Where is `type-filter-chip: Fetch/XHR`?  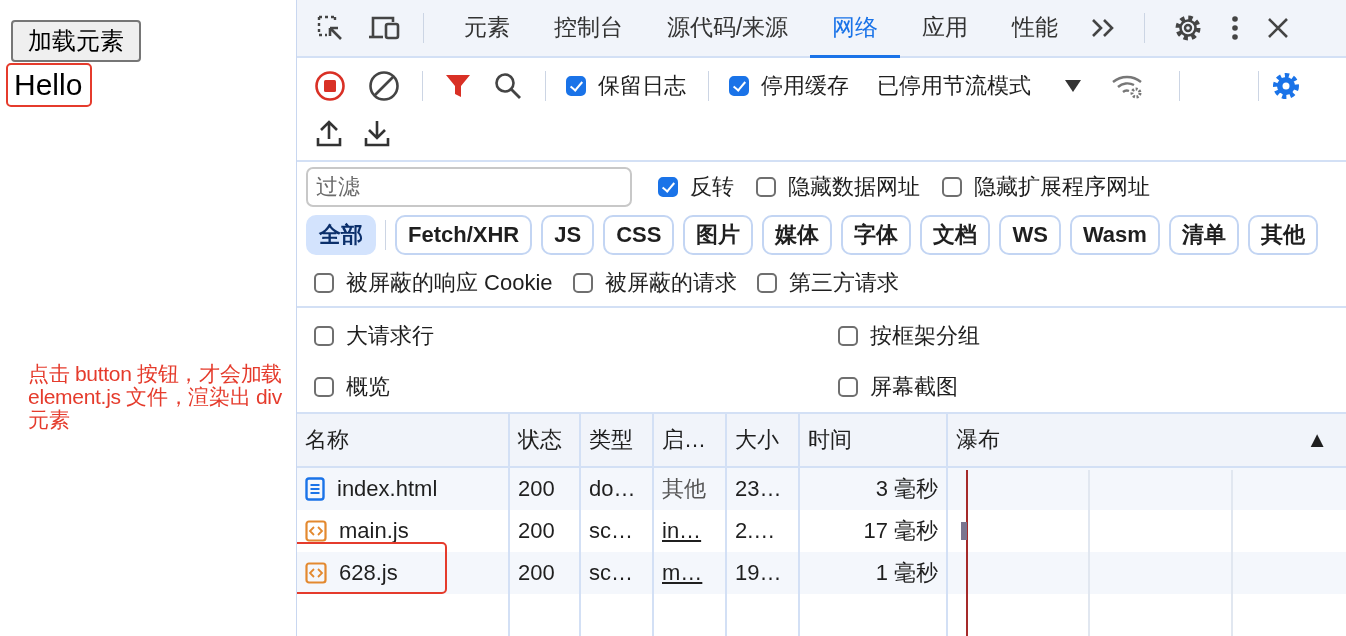
type-filter-chip: Fetch/XHR is located at coordinates (464, 235).